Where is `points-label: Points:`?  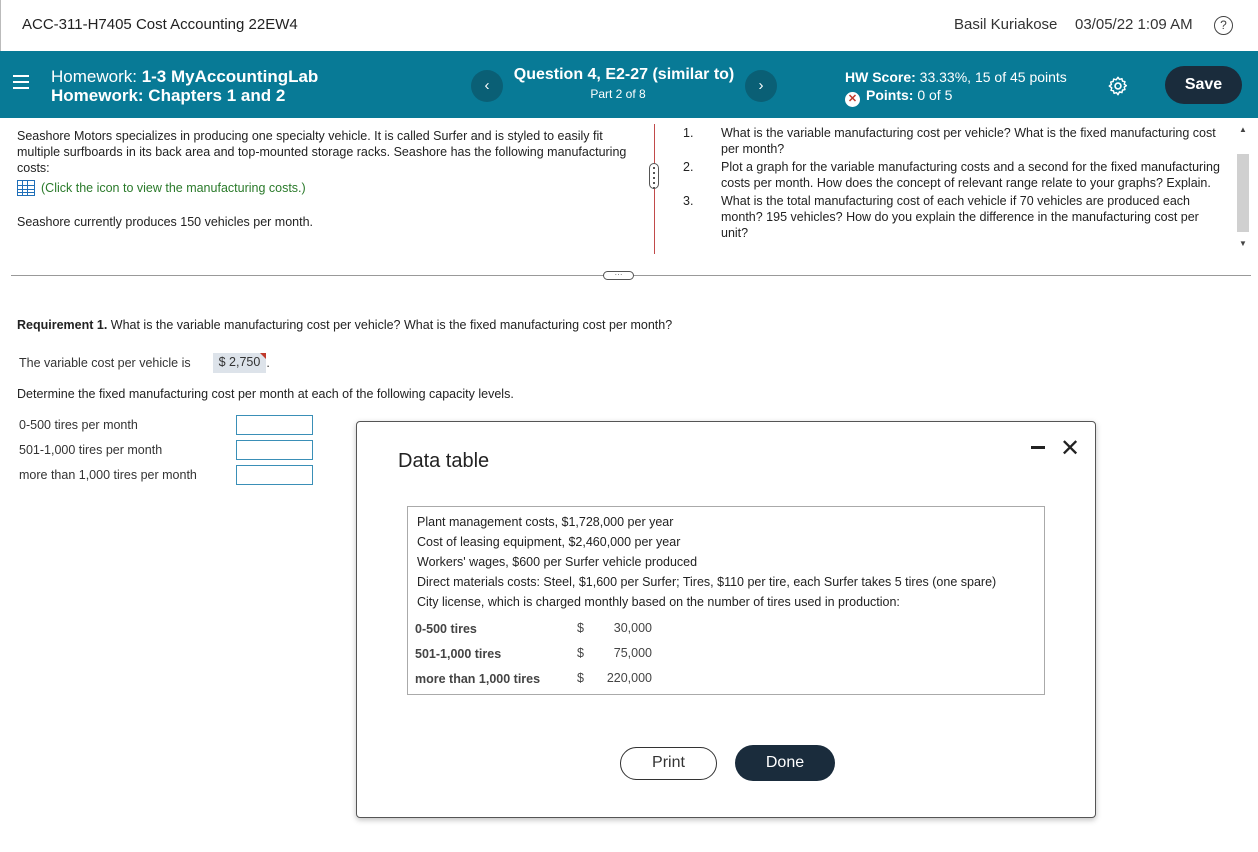 points-label: Points: is located at coordinates (890, 95).